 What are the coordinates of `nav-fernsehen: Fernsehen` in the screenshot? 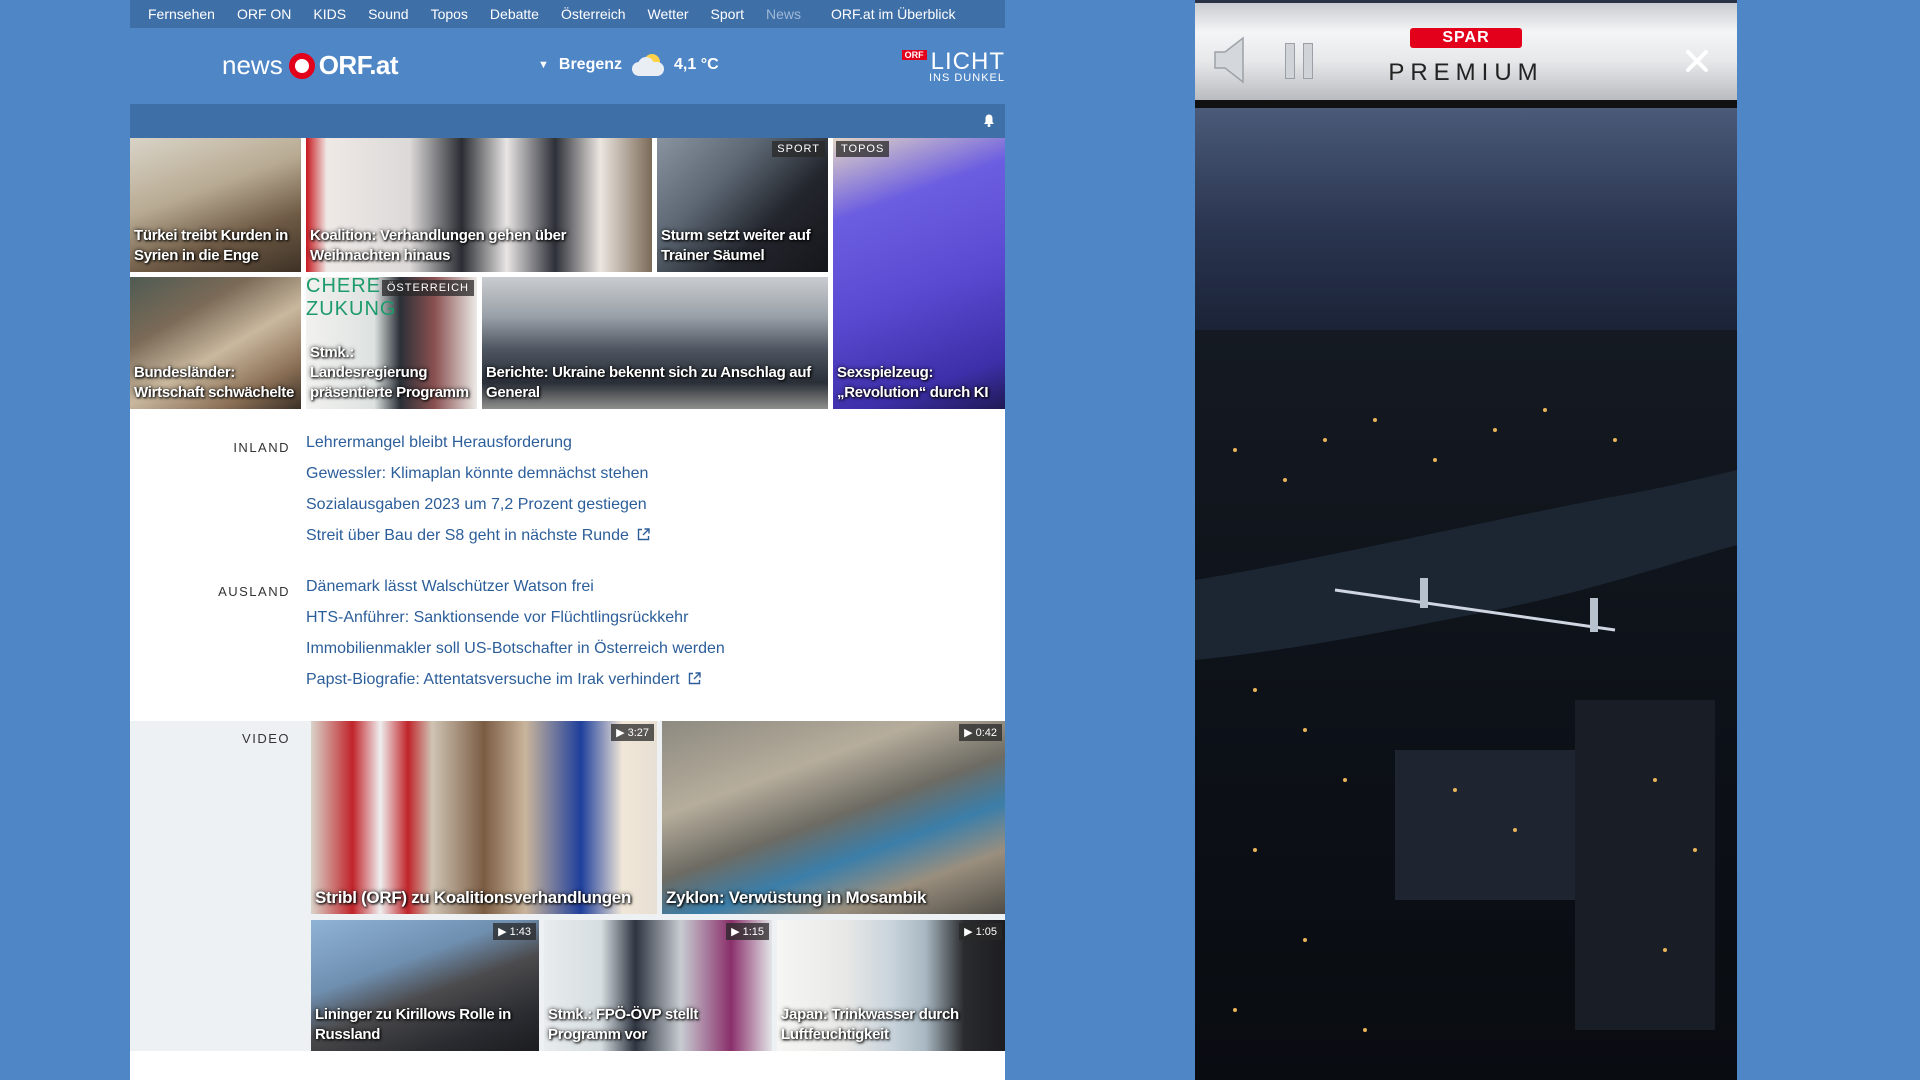 It's located at (178, 14).